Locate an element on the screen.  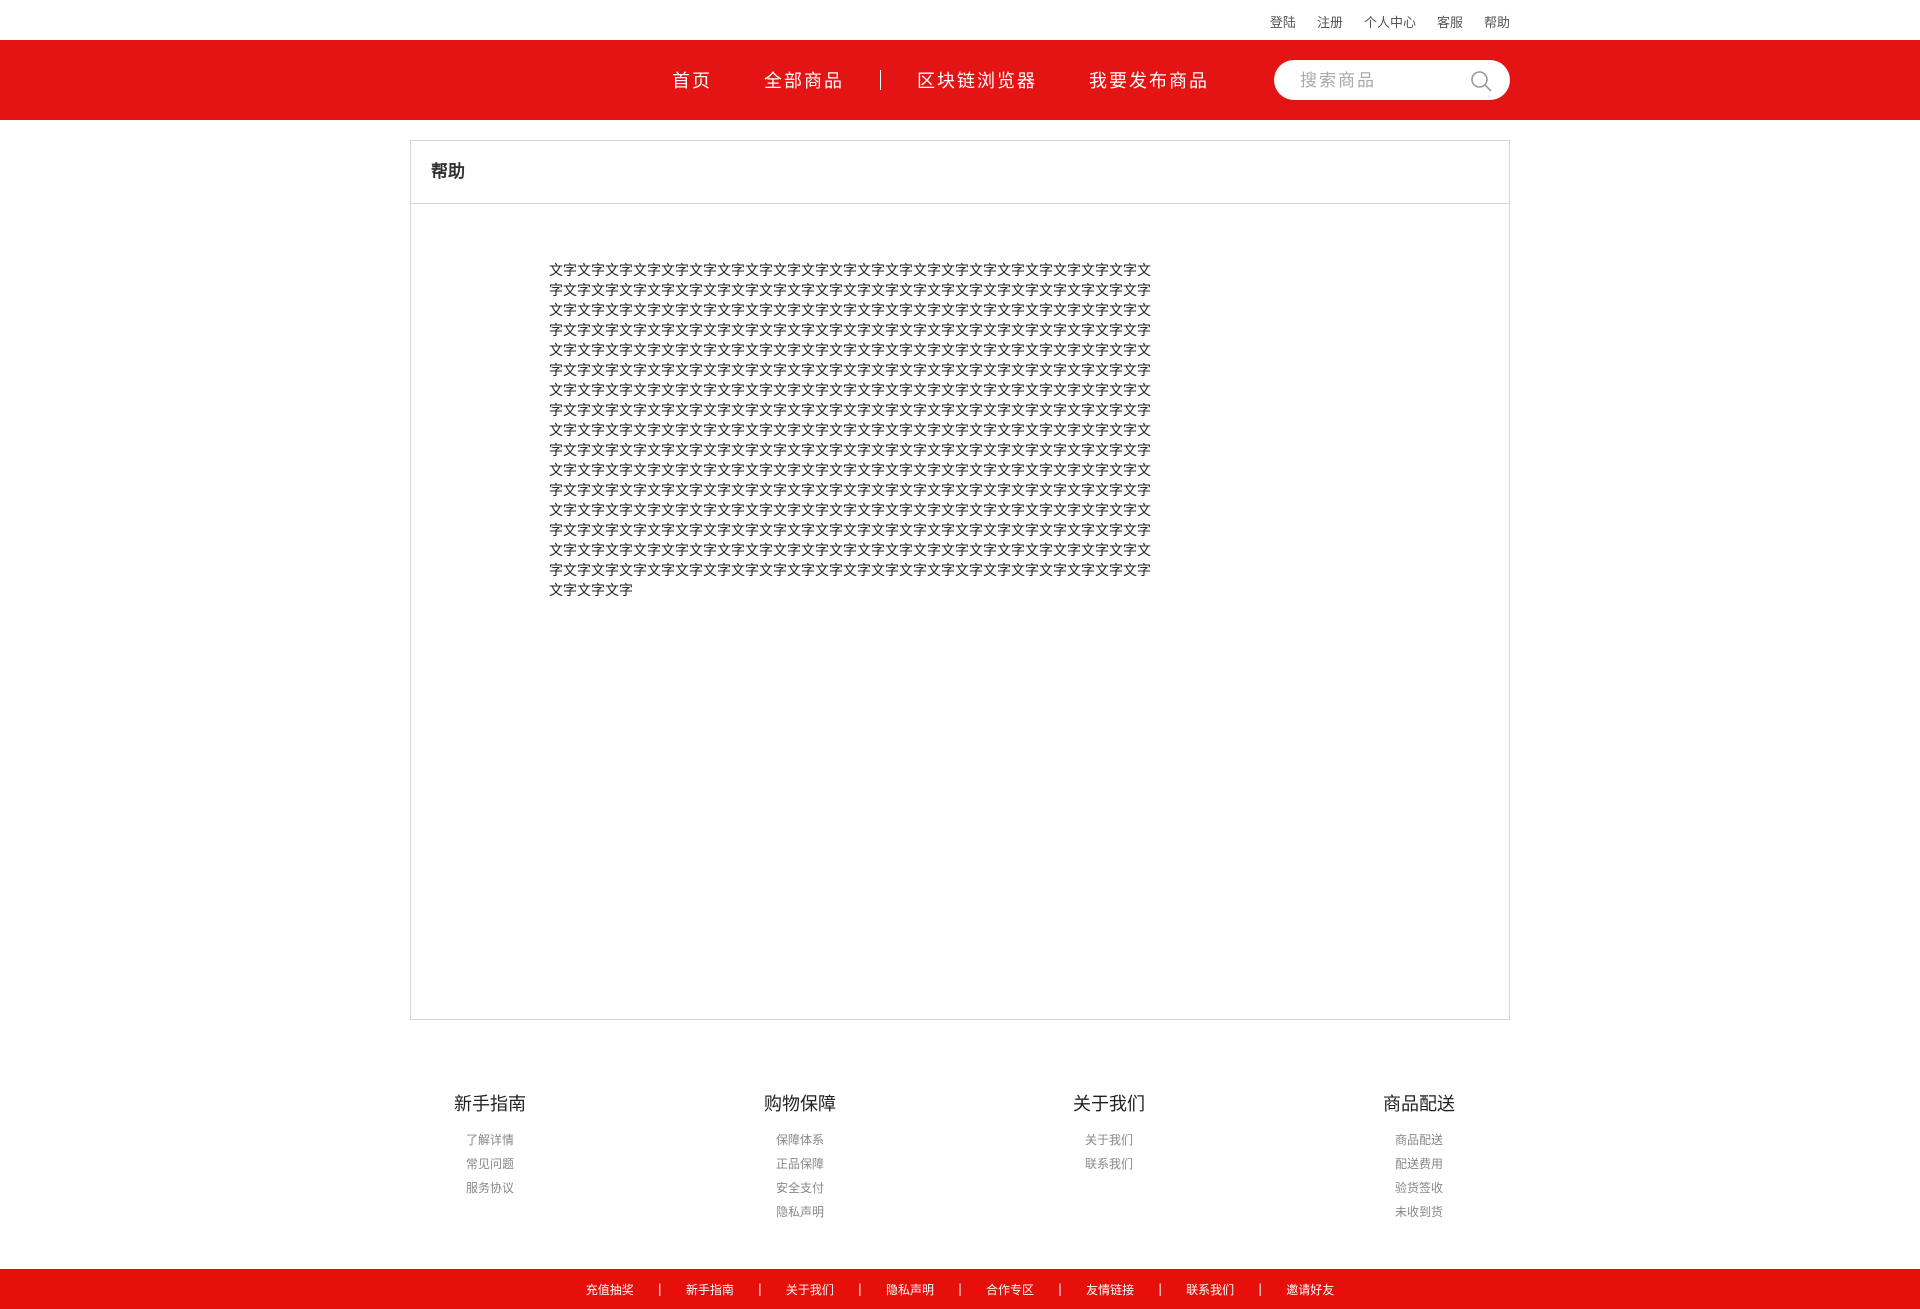
footer-link: 验货签收 is located at coordinates (1419, 1188).